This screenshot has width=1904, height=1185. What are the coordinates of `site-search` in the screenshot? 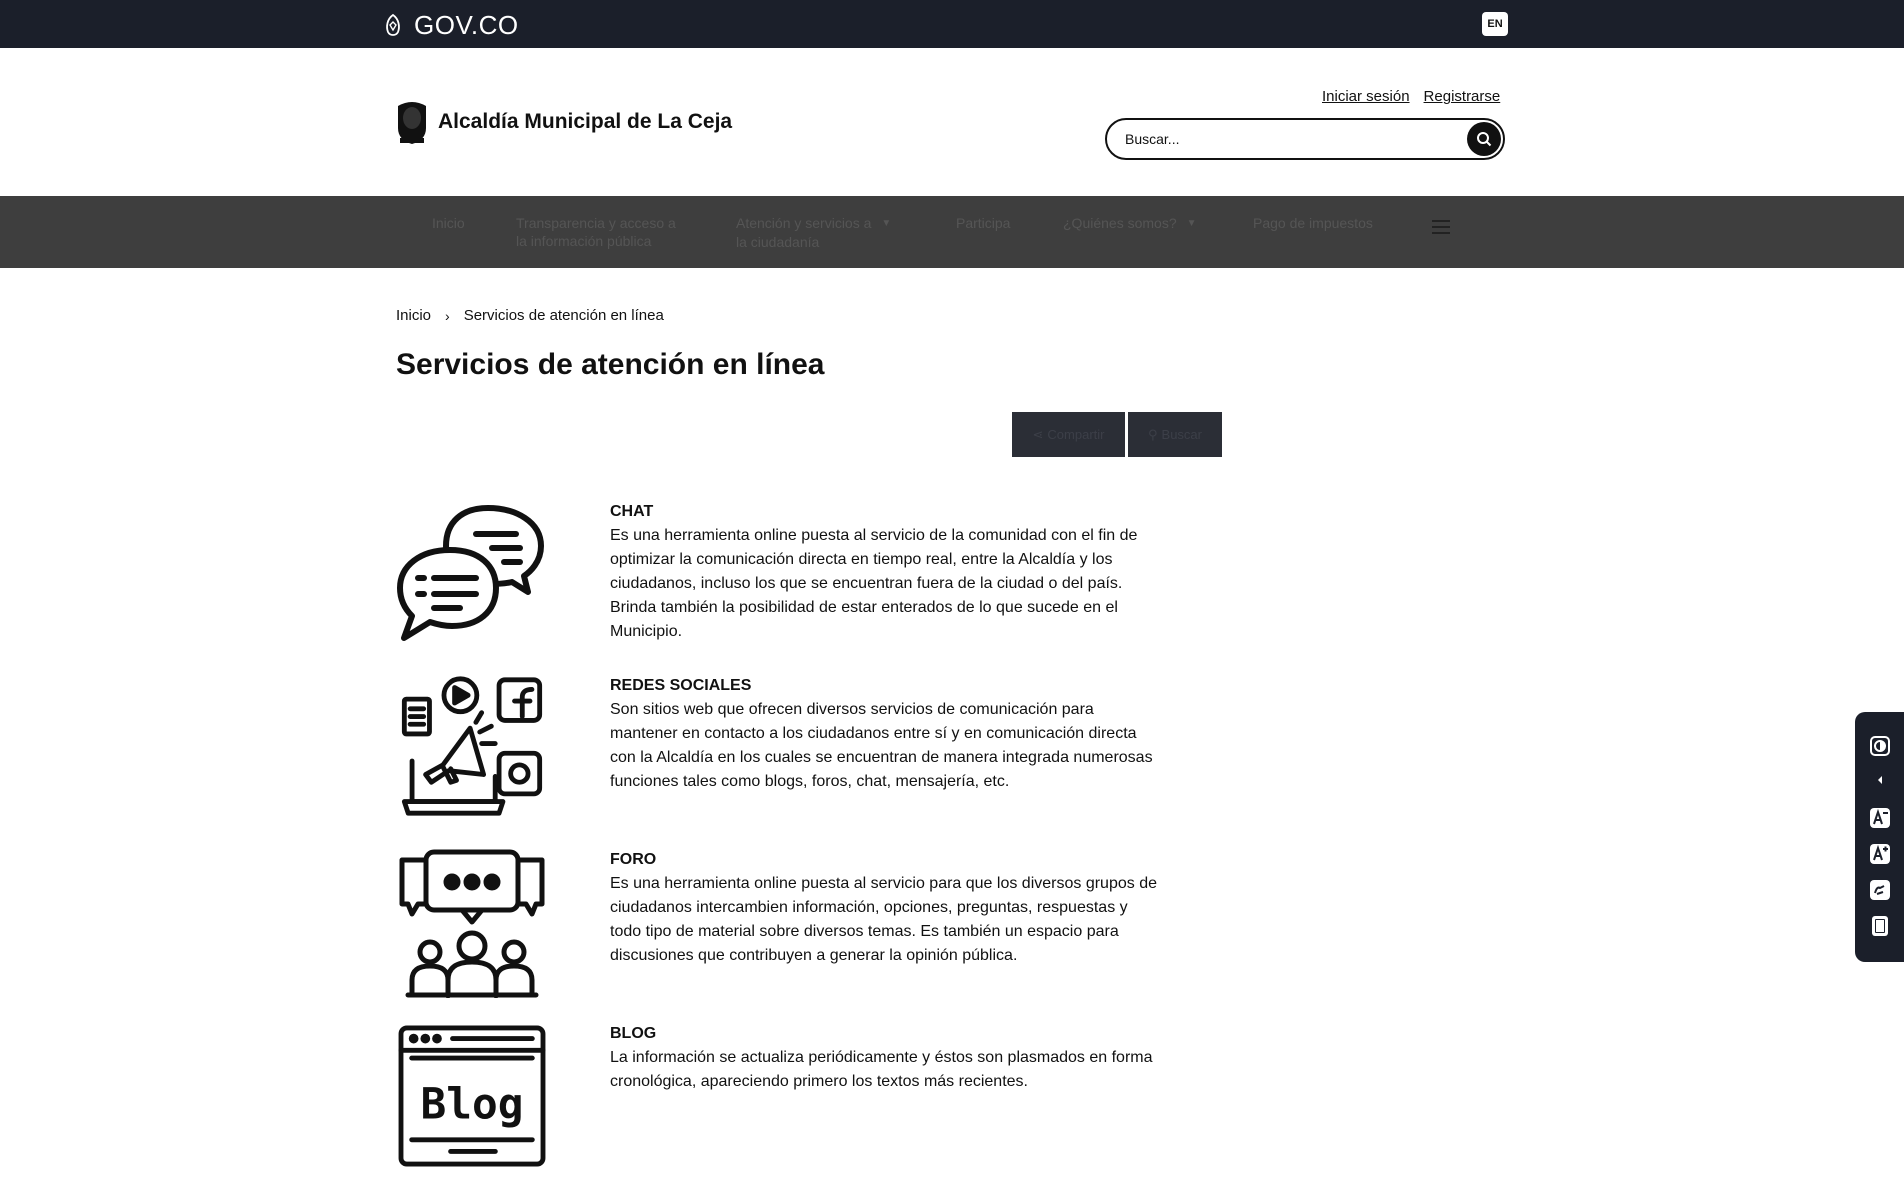 It's located at (1305, 139).